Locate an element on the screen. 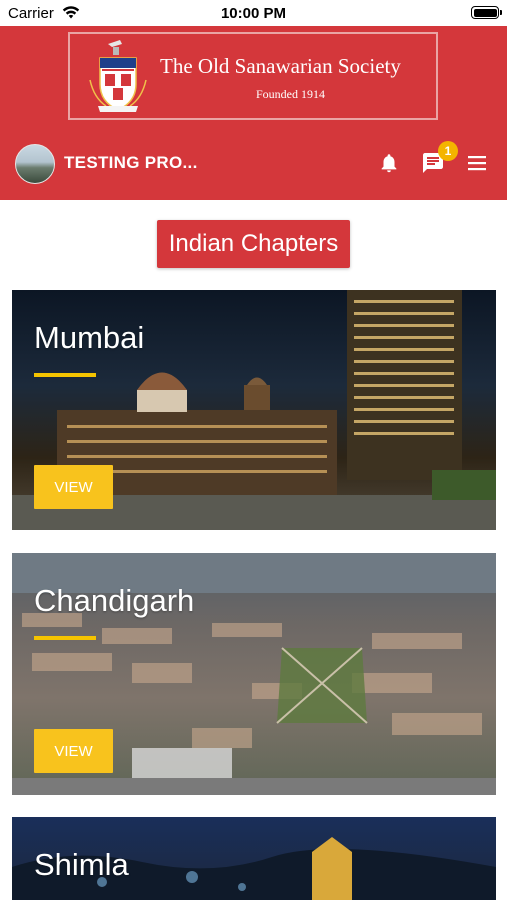 This screenshot has width=507, height=900. founded-year: Founded 1914 is located at coordinates (290, 94).